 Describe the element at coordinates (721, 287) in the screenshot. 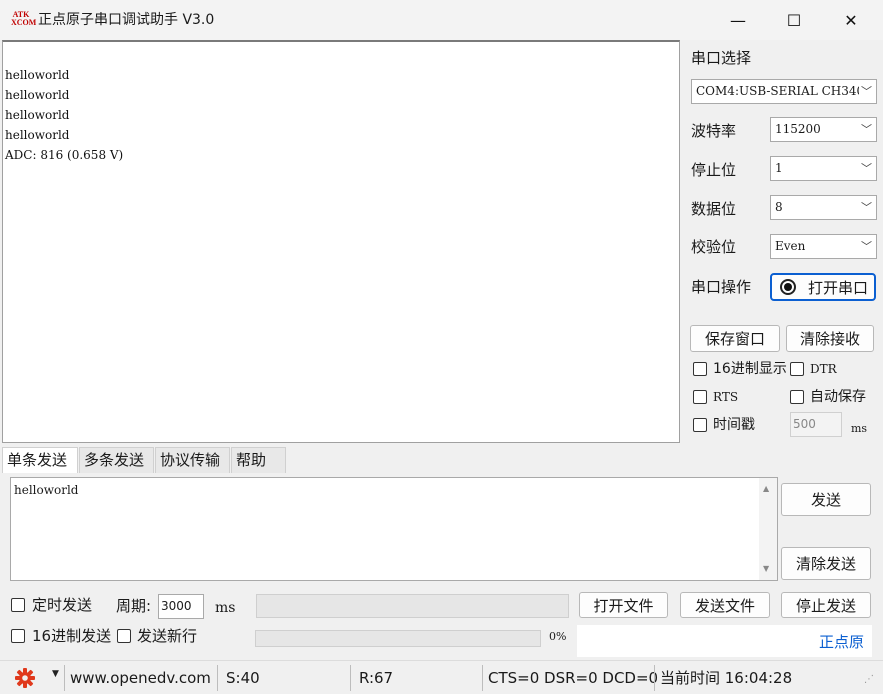

I see `port-operation-label: 串口操作` at that location.